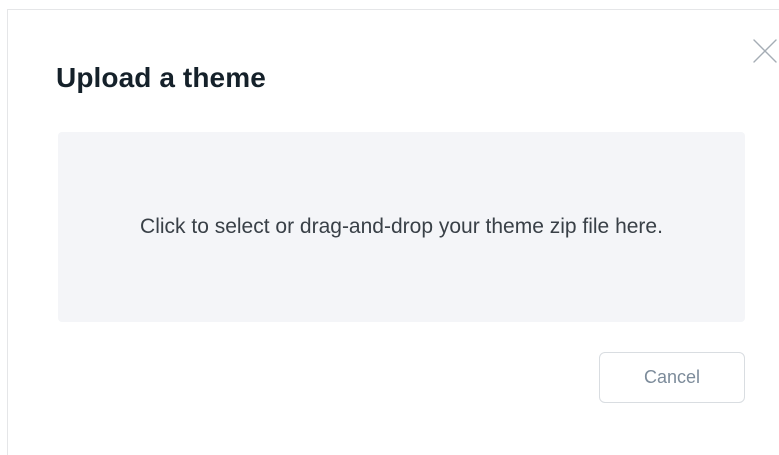 The image size is (779, 455). Describe the element at coordinates (161, 77) in the screenshot. I see `modal-title: Upload a theme` at that location.